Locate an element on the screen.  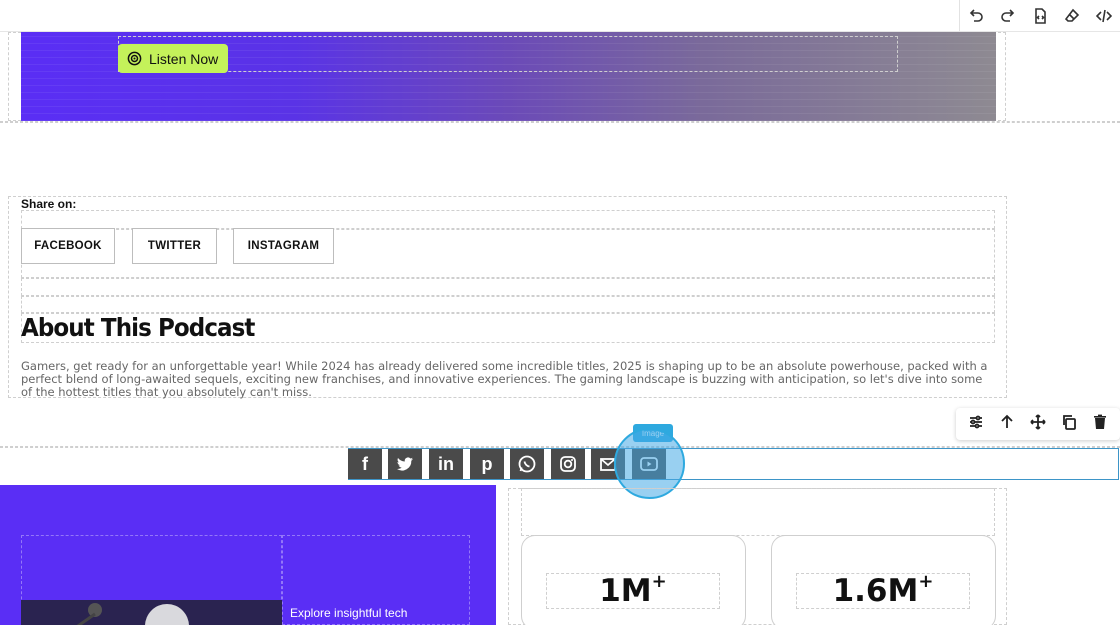
settings-icon is located at coordinates (975, 421).